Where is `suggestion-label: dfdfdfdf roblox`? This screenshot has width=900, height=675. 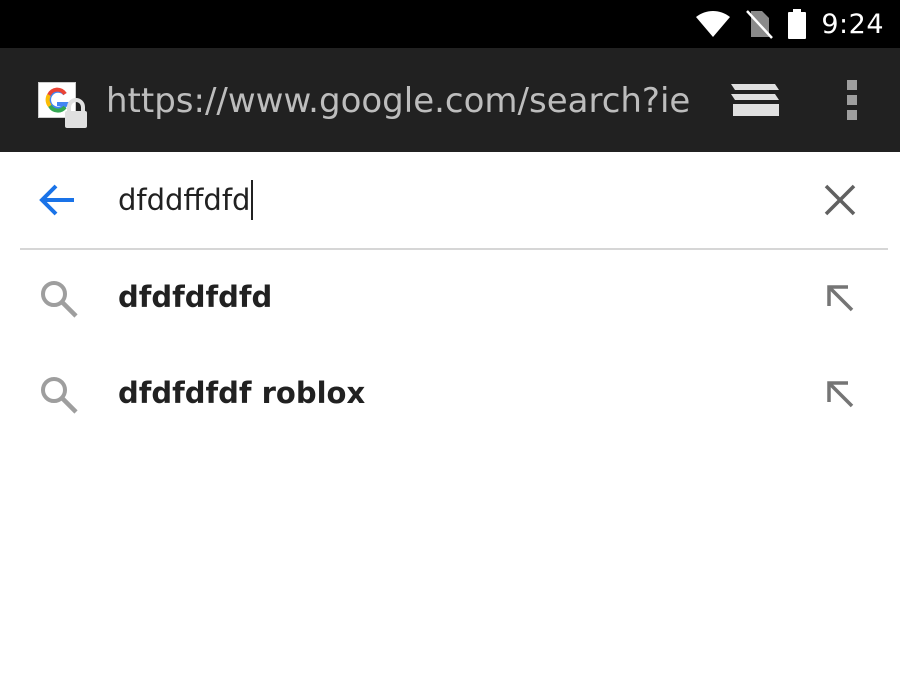
suggestion-label: dfdfdfdf roblox is located at coordinates (242, 393).